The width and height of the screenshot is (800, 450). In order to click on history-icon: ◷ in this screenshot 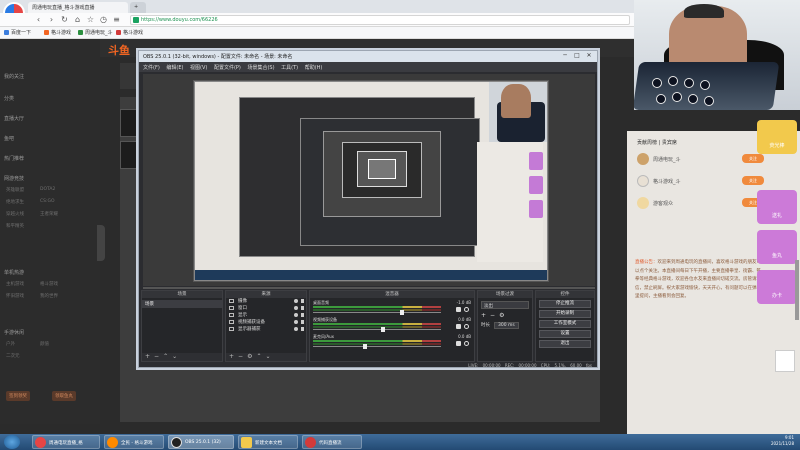, I will do `click(103, 19)`.